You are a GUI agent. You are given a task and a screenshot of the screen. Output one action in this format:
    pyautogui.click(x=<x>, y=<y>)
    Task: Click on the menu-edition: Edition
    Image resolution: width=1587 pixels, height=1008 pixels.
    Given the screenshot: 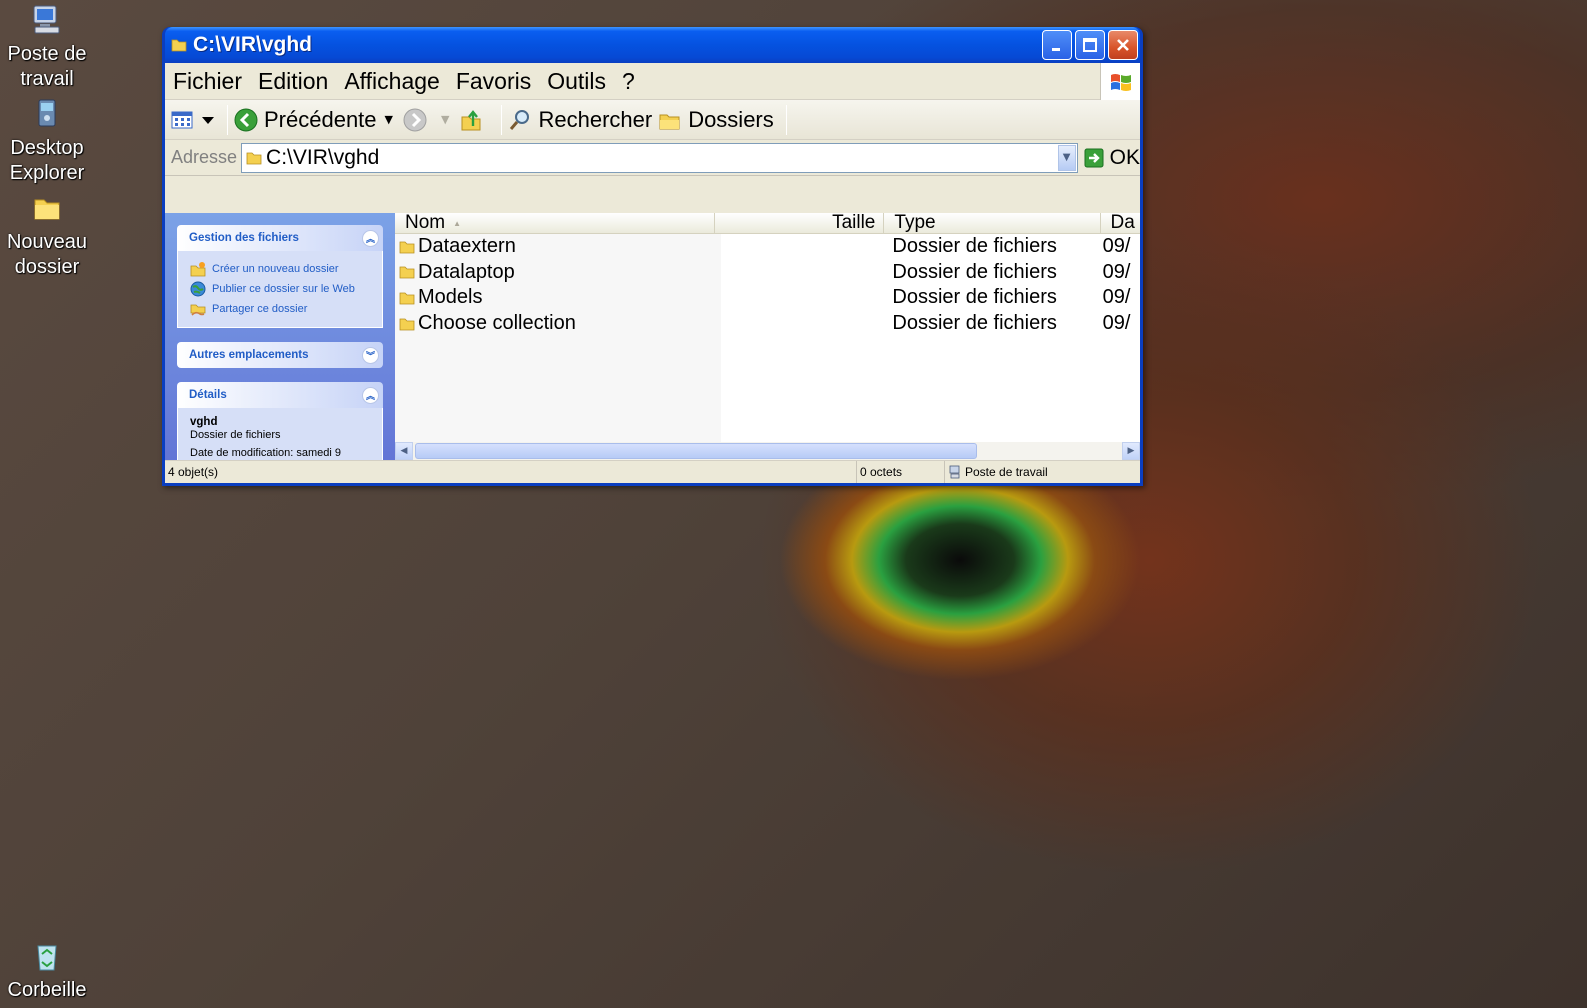 What is the action you would take?
    pyautogui.click(x=293, y=81)
    